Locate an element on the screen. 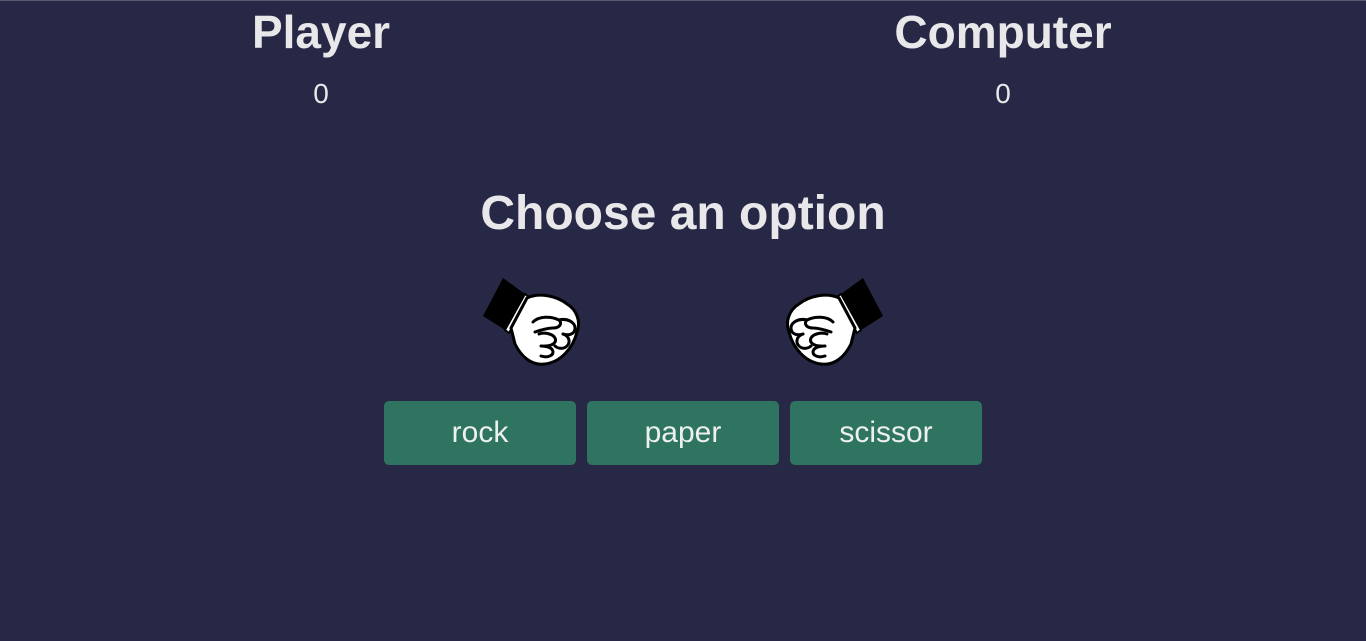  computer-fist-icon is located at coordinates (834, 322).